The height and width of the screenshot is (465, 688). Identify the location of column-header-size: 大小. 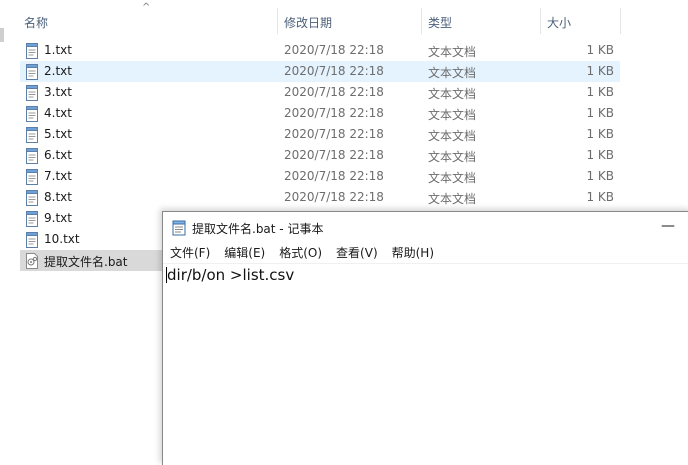
(559, 22).